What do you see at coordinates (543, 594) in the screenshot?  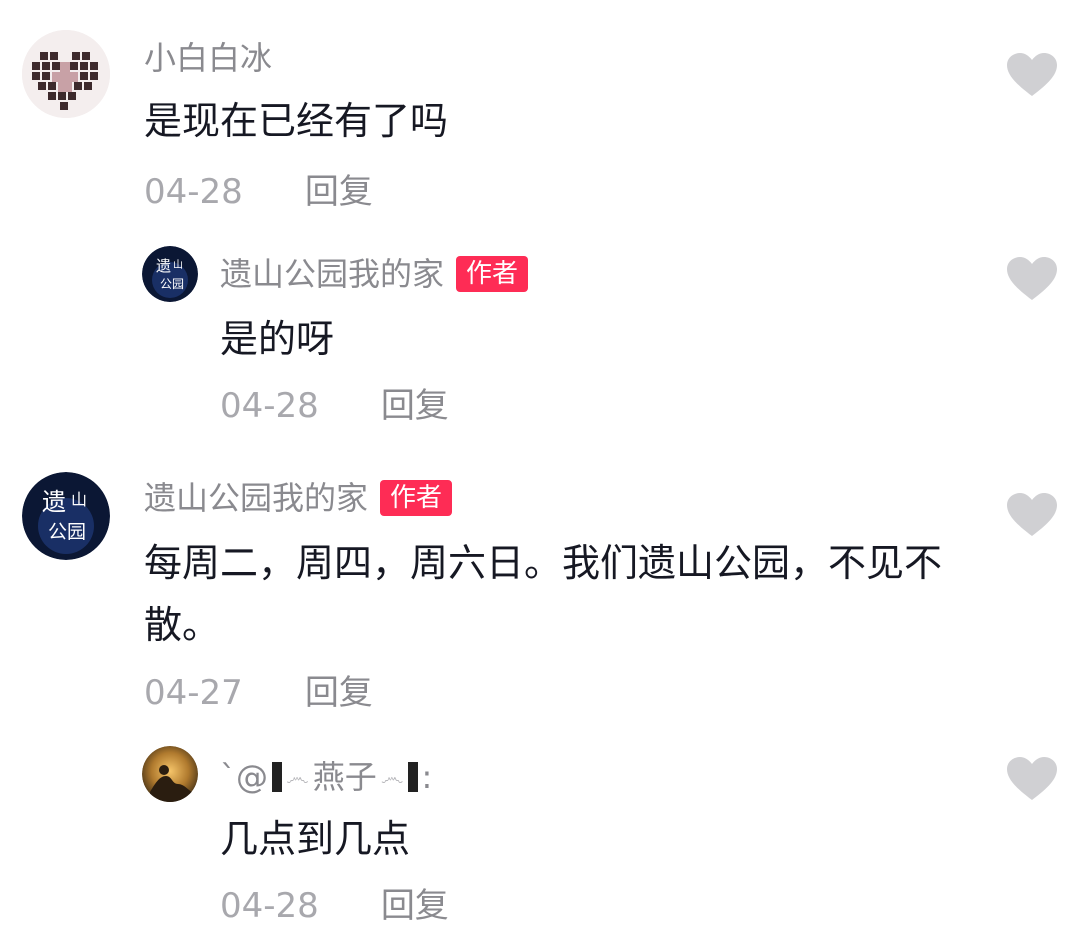 I see `comment-text: 每周二，周四，周六日。我们遗山公园，不见不散。` at bounding box center [543, 594].